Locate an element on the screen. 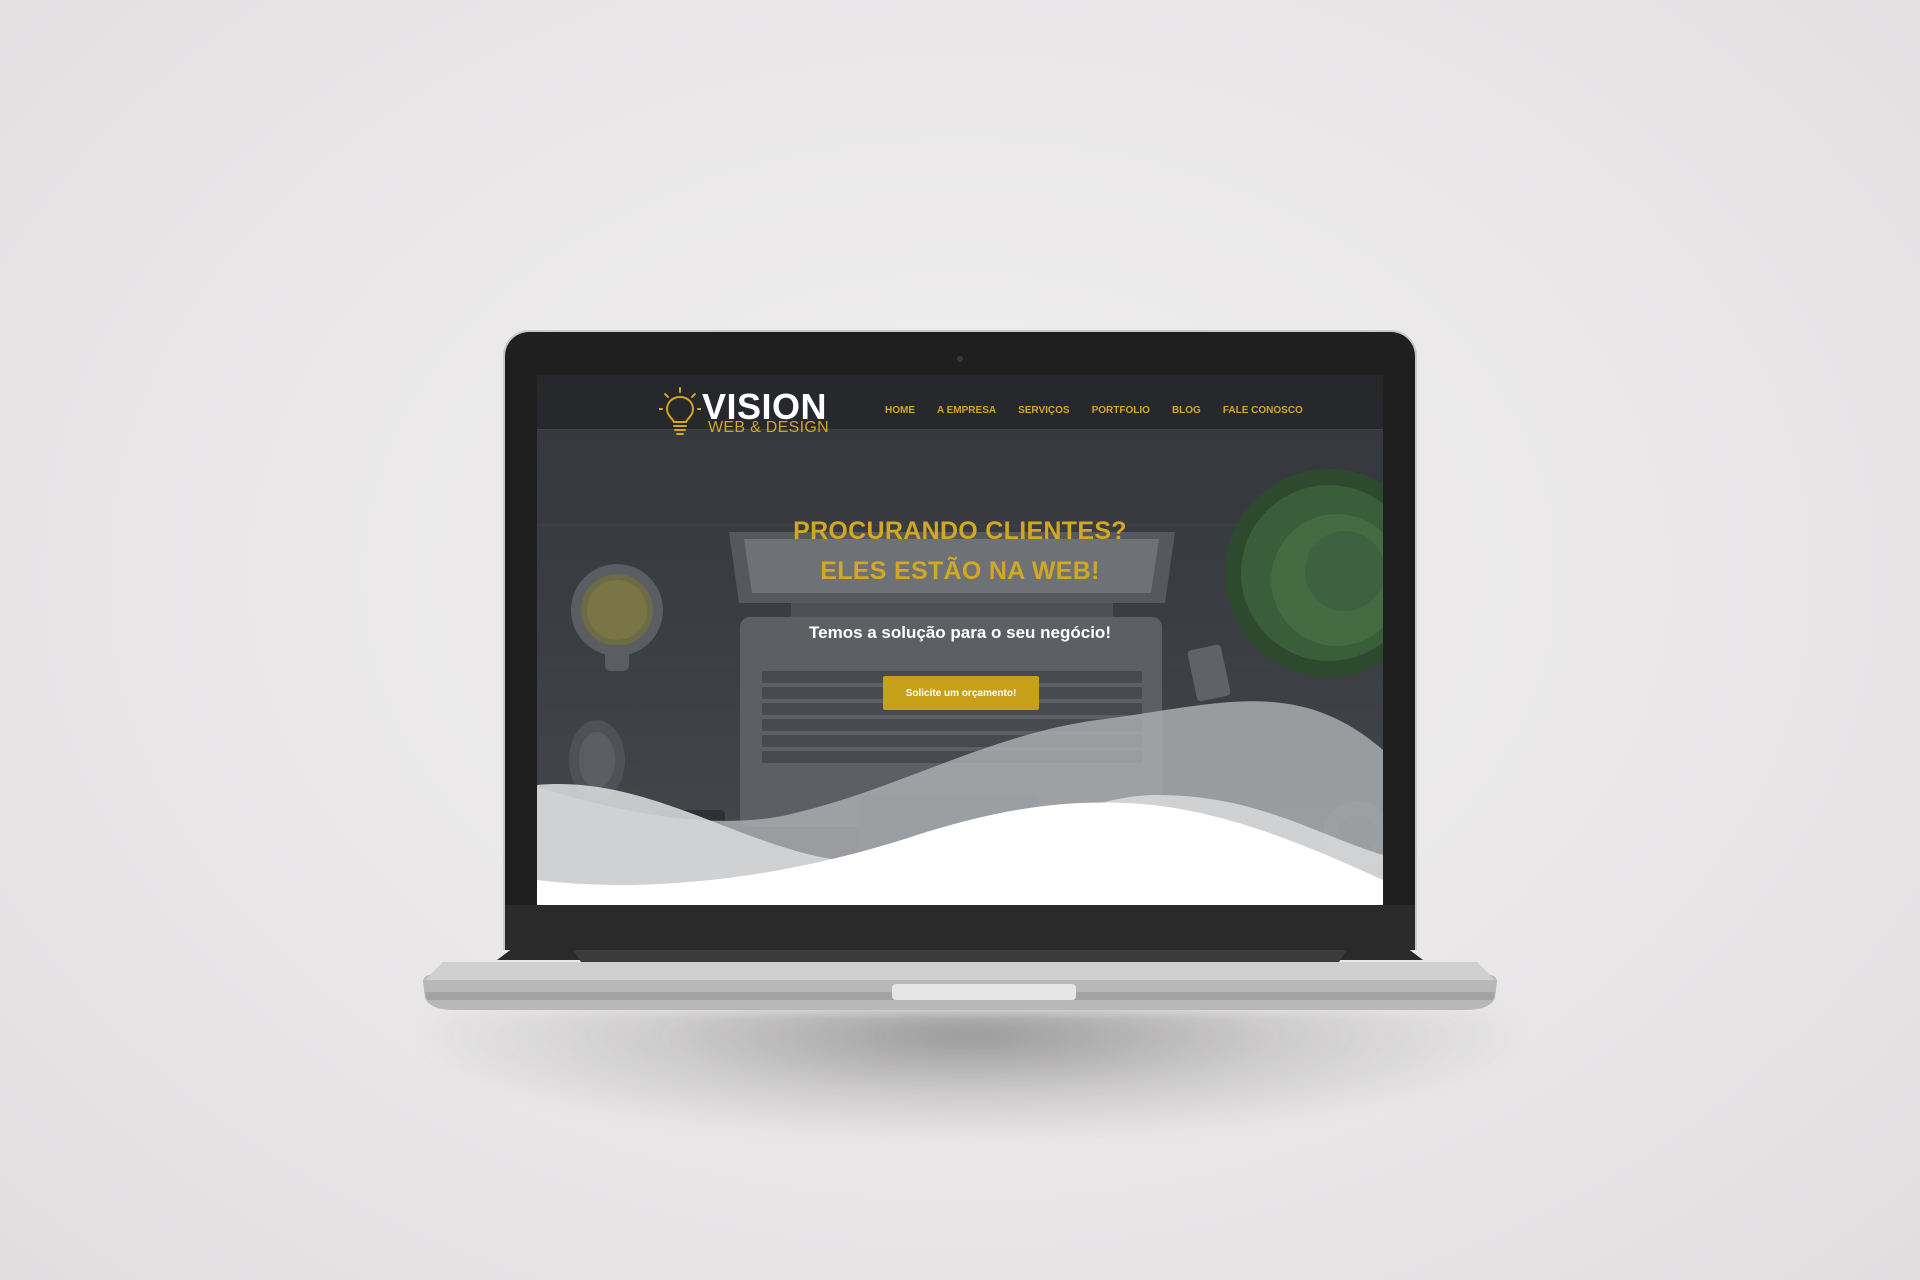 This screenshot has height=1280, width=1920. hero-wave-divider is located at coordinates (960, 803).